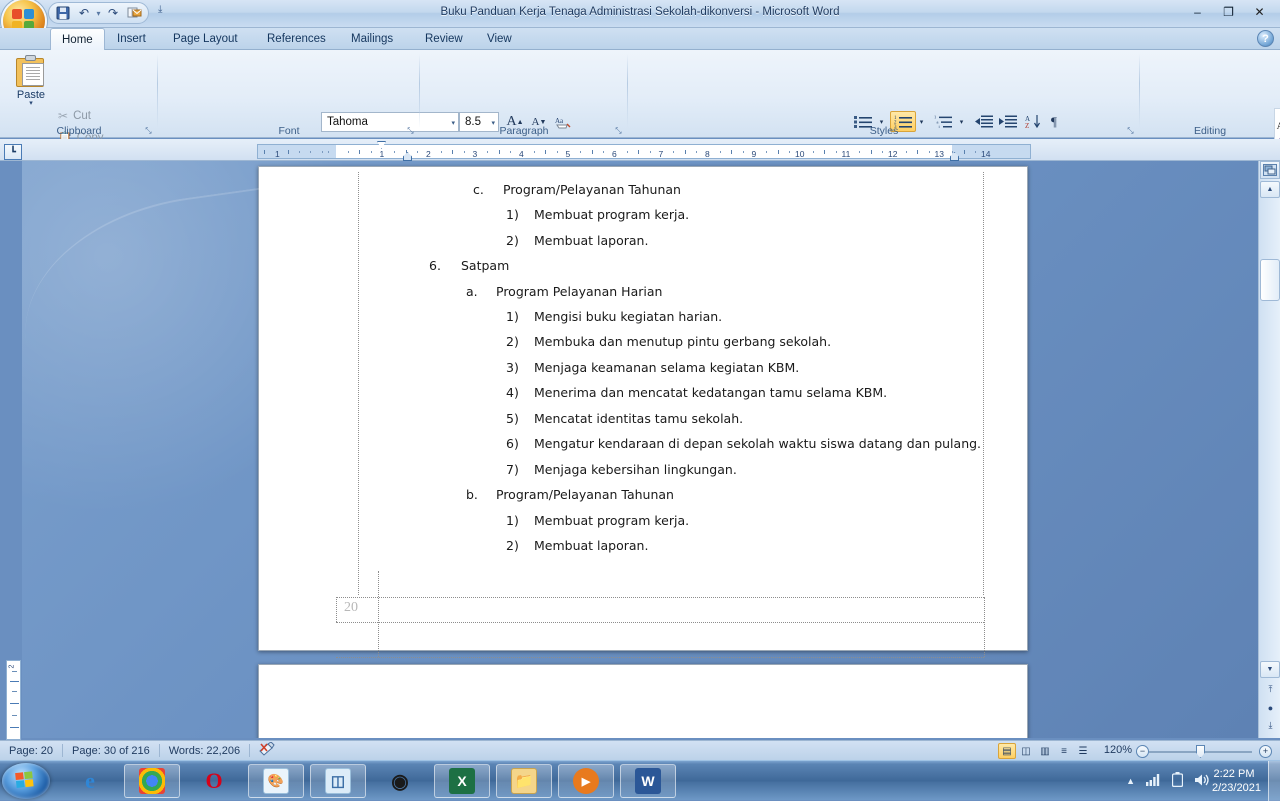 This screenshot has height=801, width=1280. What do you see at coordinates (214, 781) in the screenshot?
I see `taskbar-opera: O` at bounding box center [214, 781].